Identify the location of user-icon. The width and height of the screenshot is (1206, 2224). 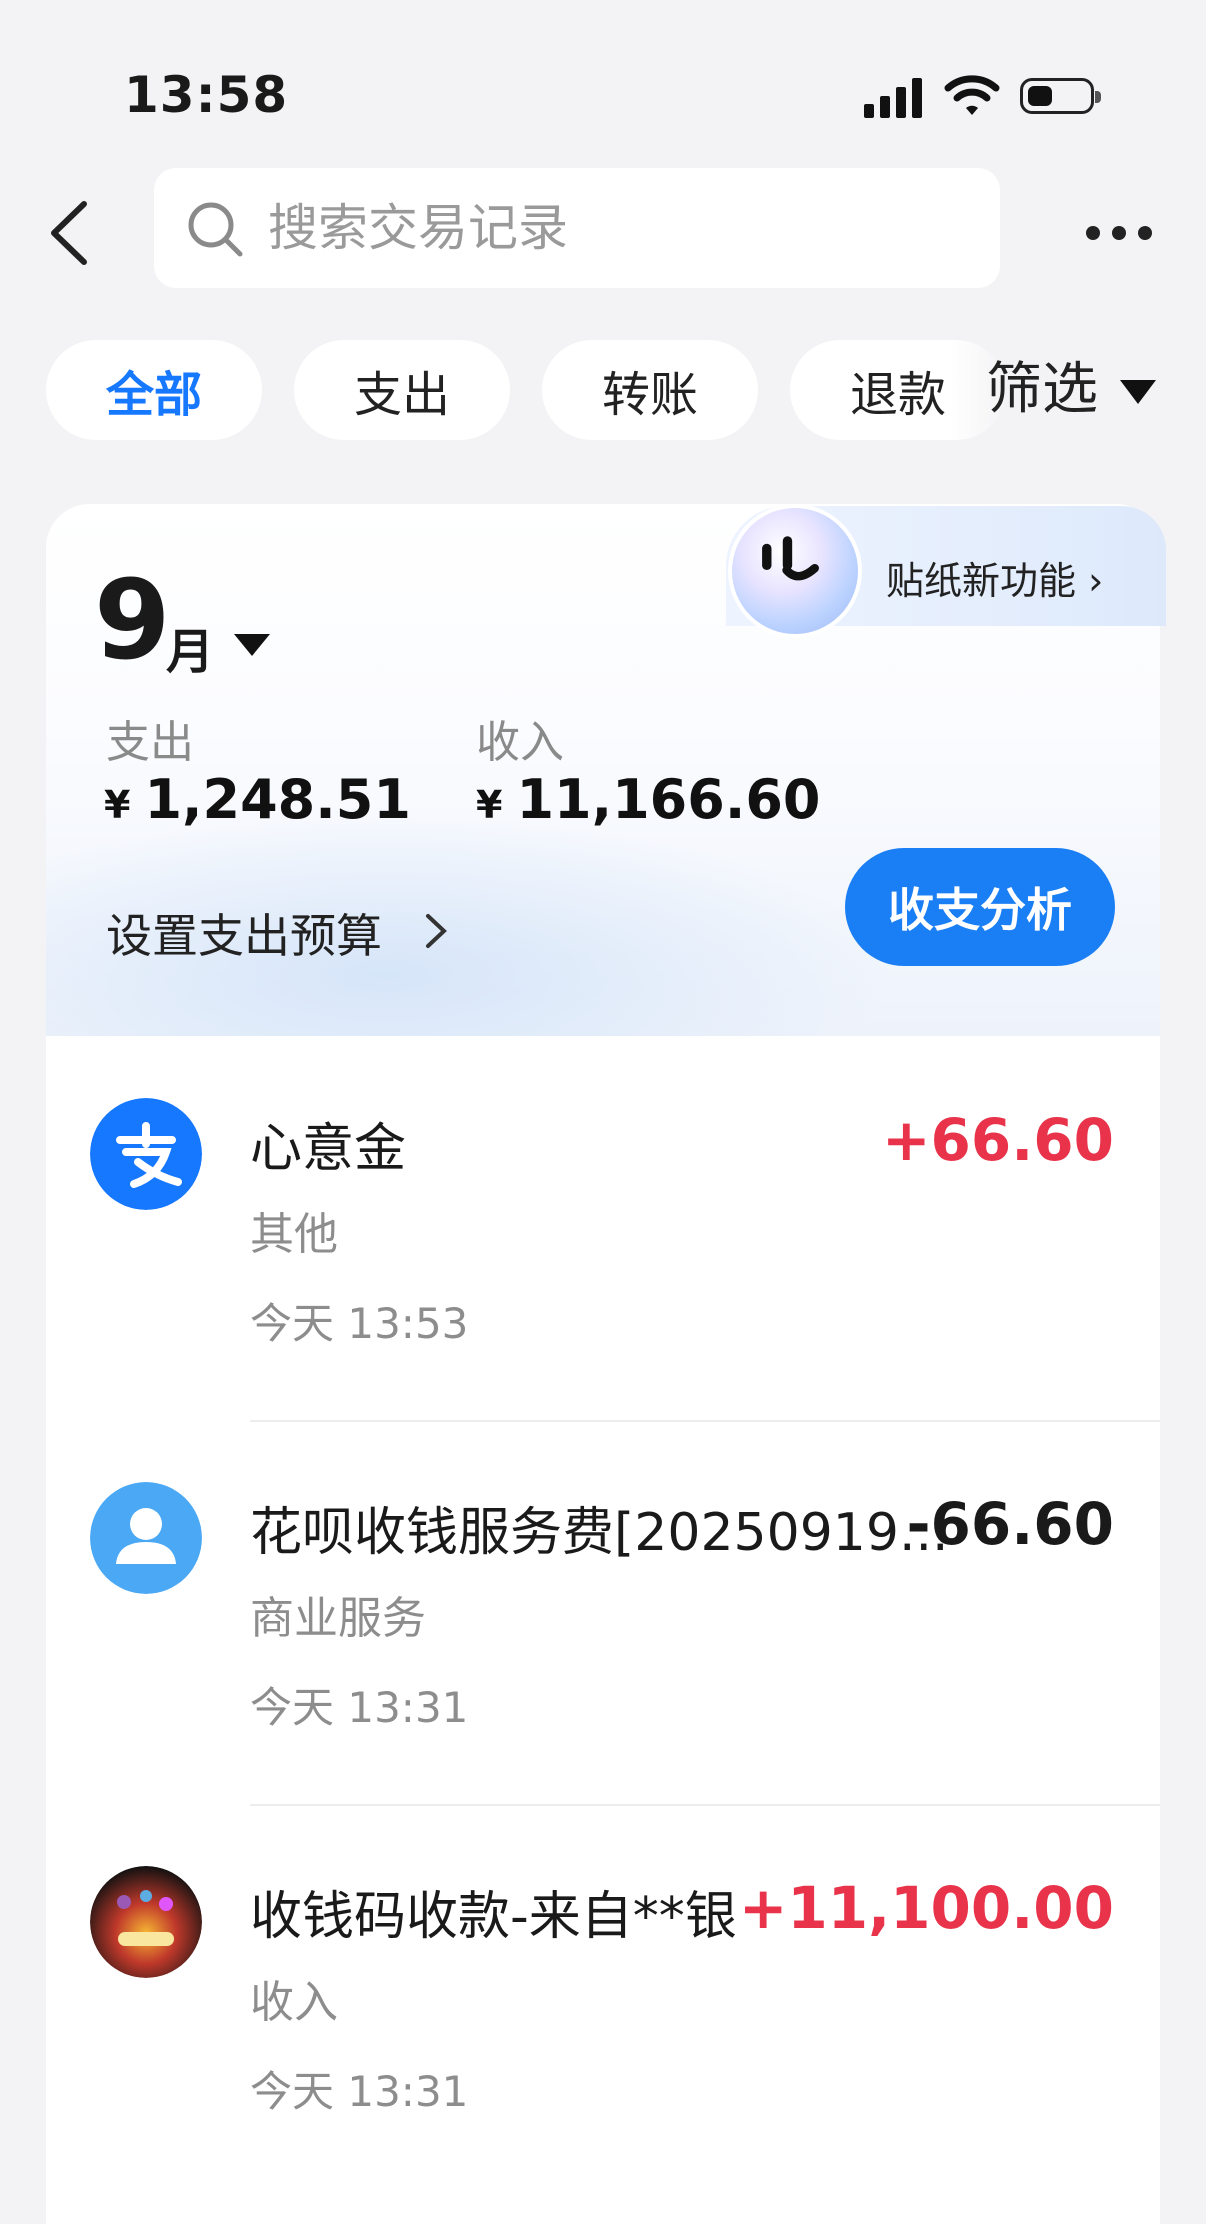
(146, 1538).